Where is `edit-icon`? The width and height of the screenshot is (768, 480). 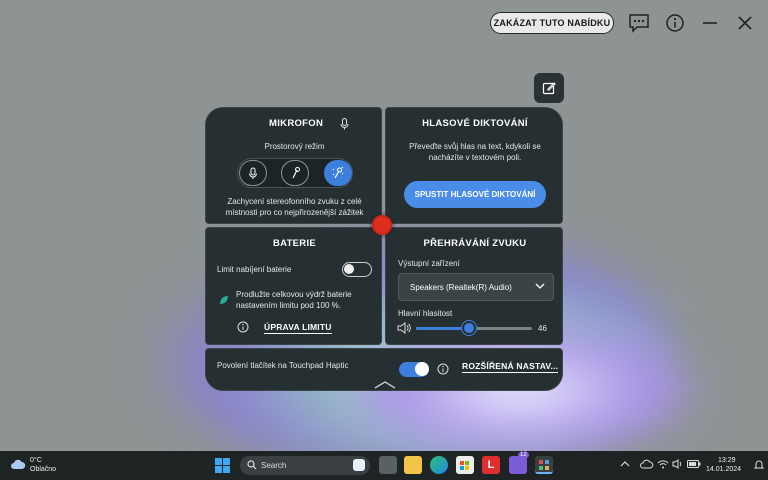 edit-icon is located at coordinates (549, 88).